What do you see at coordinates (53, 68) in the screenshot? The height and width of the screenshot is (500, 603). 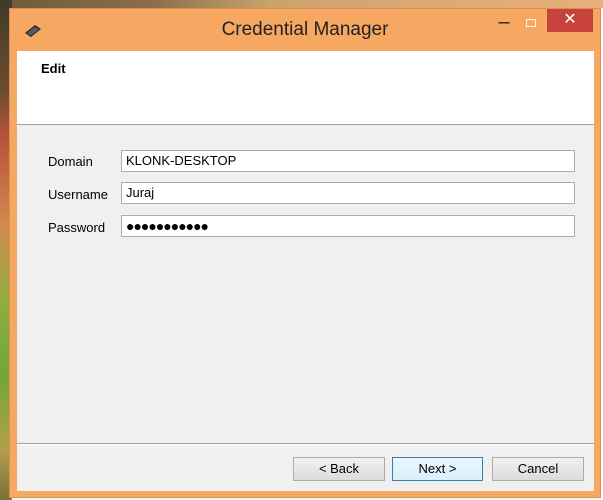 I see `page-title: Edit` at bounding box center [53, 68].